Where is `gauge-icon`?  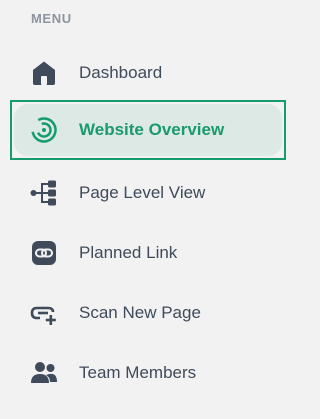
gauge-icon is located at coordinates (44, 130).